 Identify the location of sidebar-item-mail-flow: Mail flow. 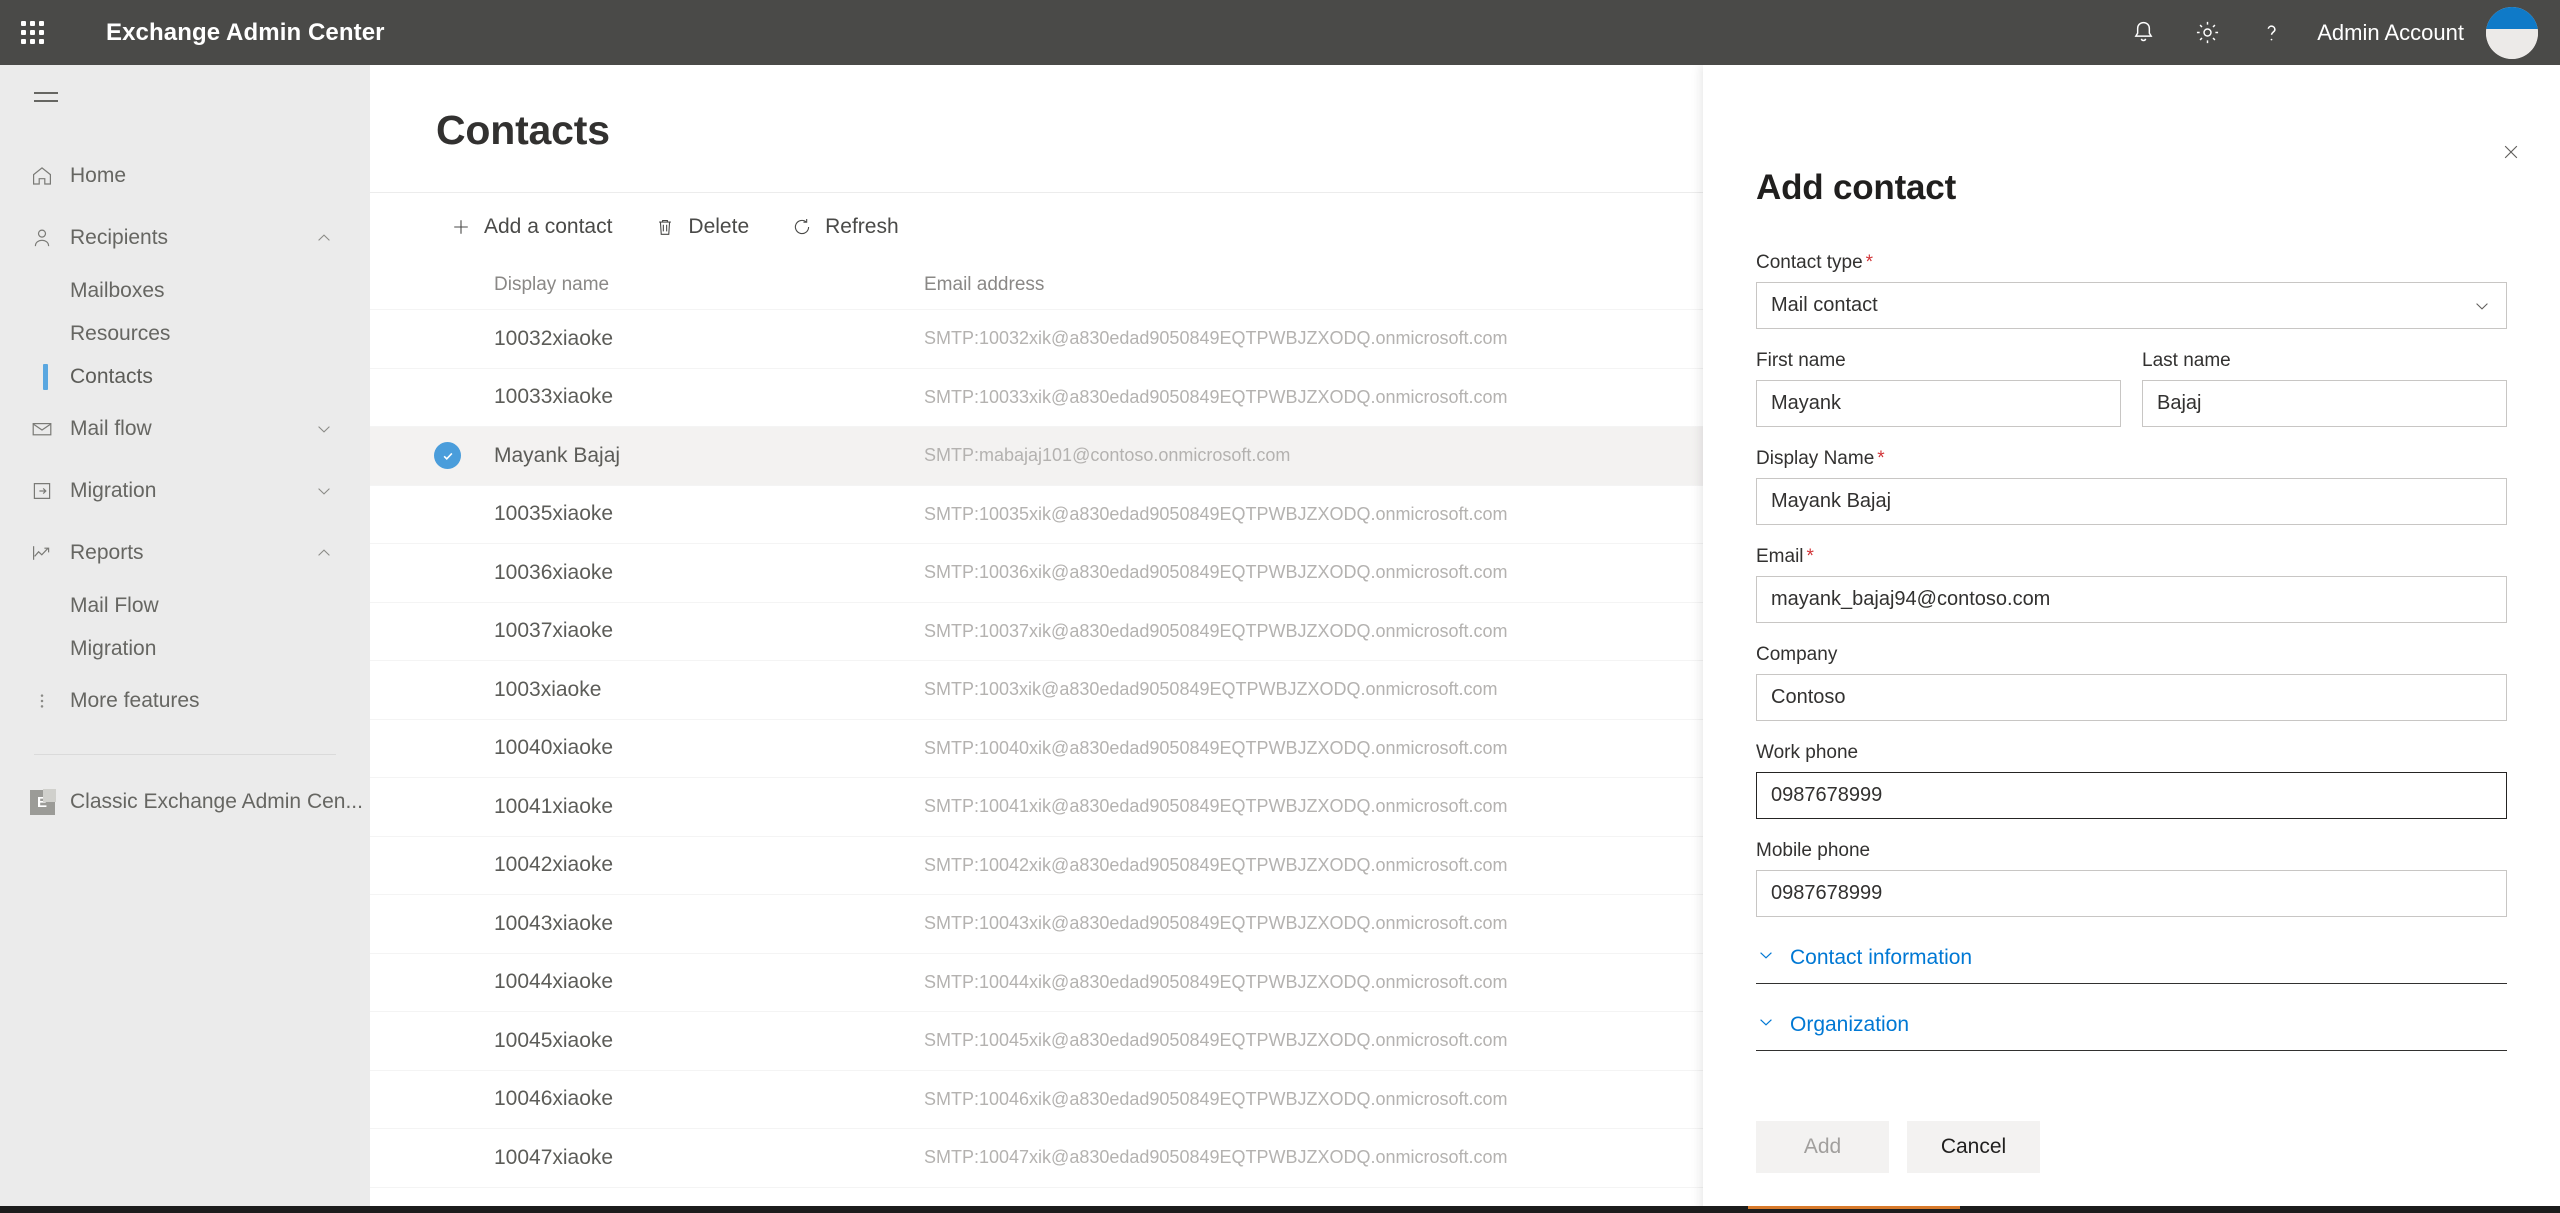
(185, 429).